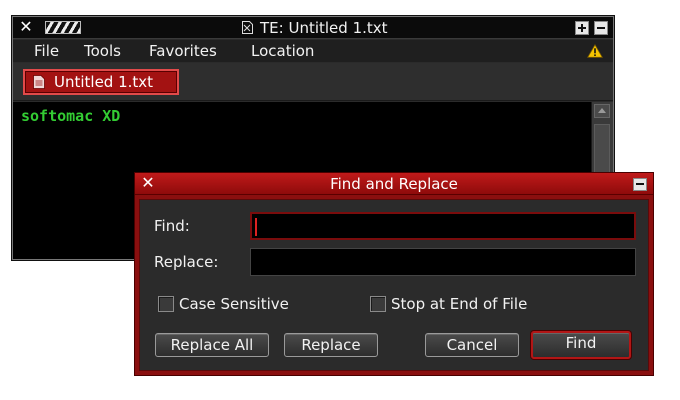 The image size is (680, 400). I want to click on editor-titlebar: ✕ TE: Untitled 1.txt, so click(313, 28).